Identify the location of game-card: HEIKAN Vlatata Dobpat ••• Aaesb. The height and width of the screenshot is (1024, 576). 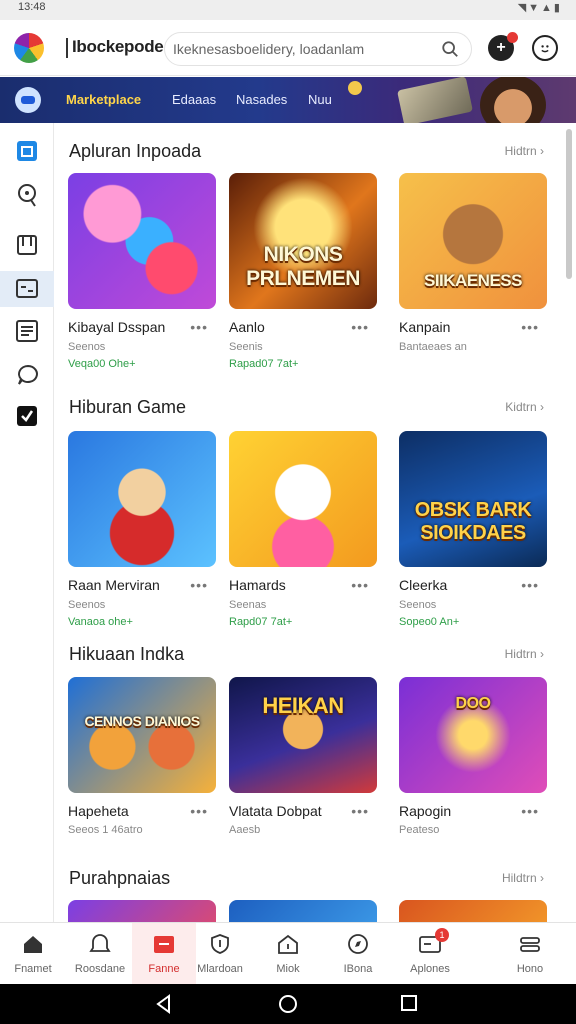
(303, 756).